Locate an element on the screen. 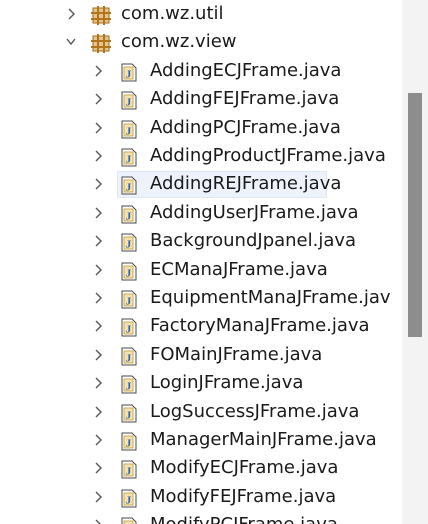 The width and height of the screenshot is (428, 524). tree-file-row: J ECManaJFrame.java is located at coordinates (201, 270).